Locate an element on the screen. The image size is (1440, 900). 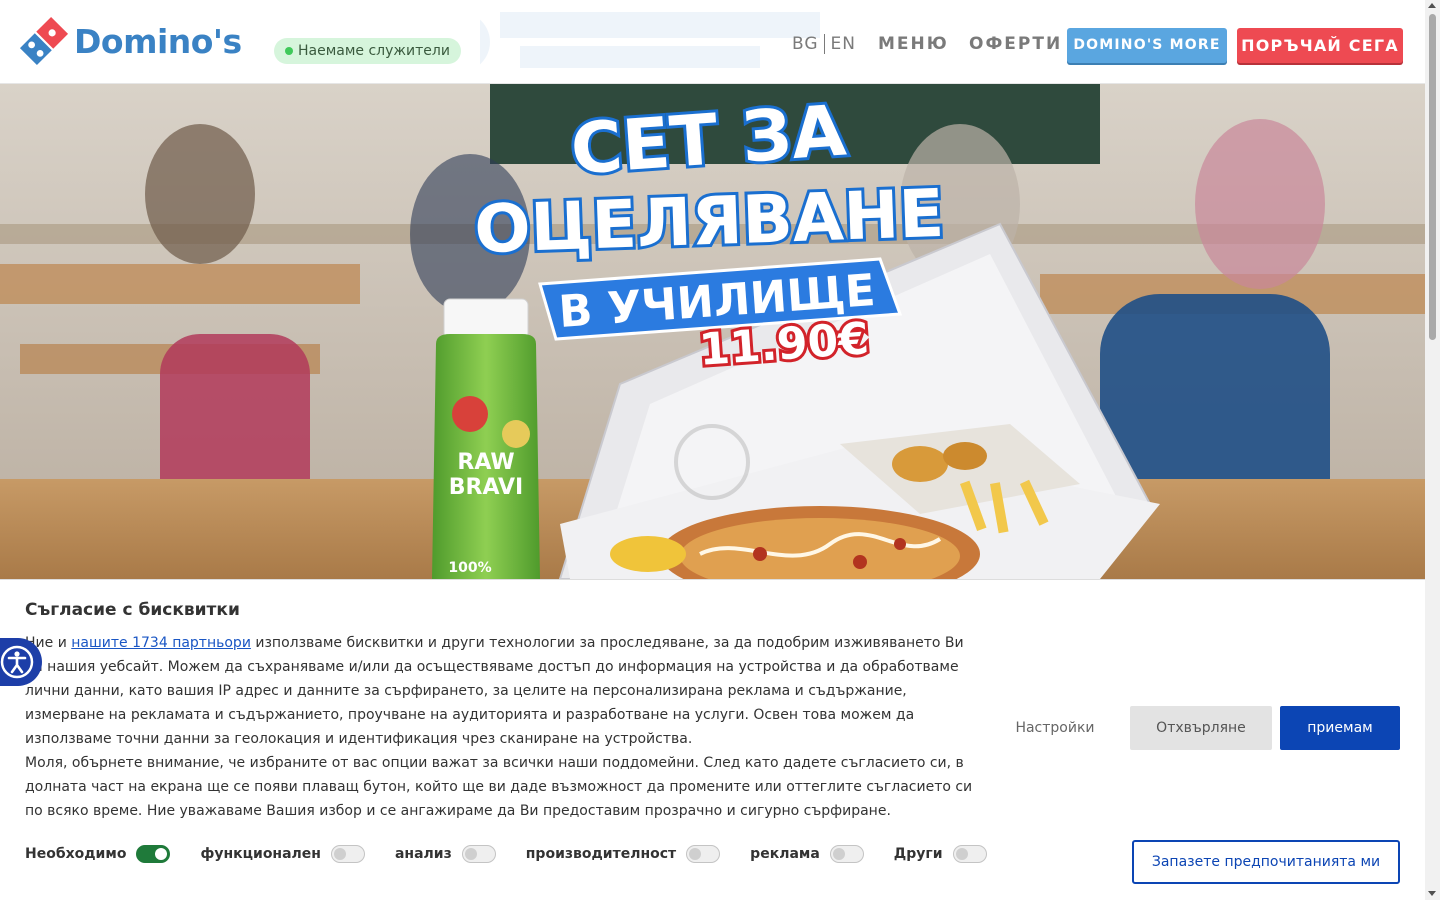
dominos-logo: Domino's is located at coordinates (130, 41).